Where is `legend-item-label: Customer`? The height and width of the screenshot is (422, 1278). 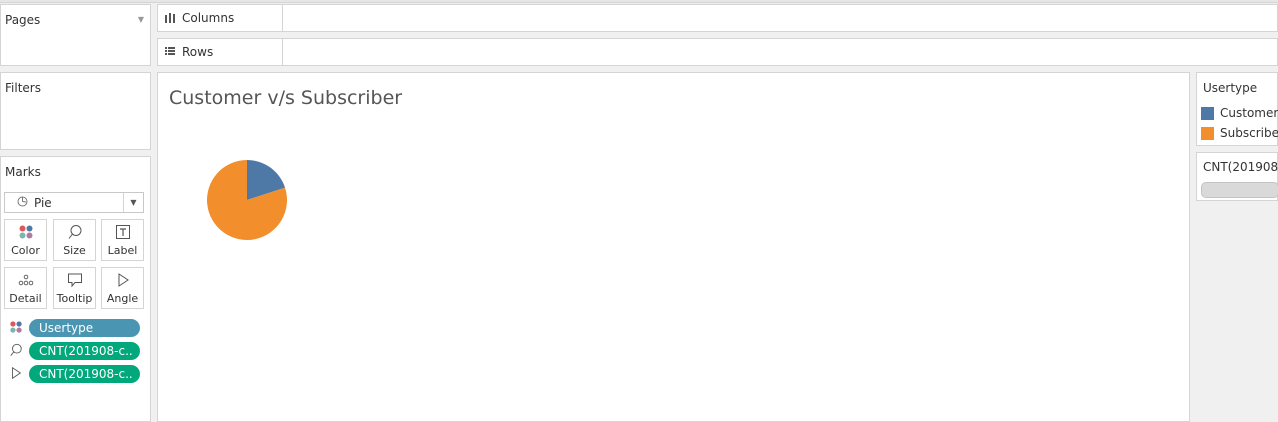 legend-item-label: Customer is located at coordinates (1249, 113).